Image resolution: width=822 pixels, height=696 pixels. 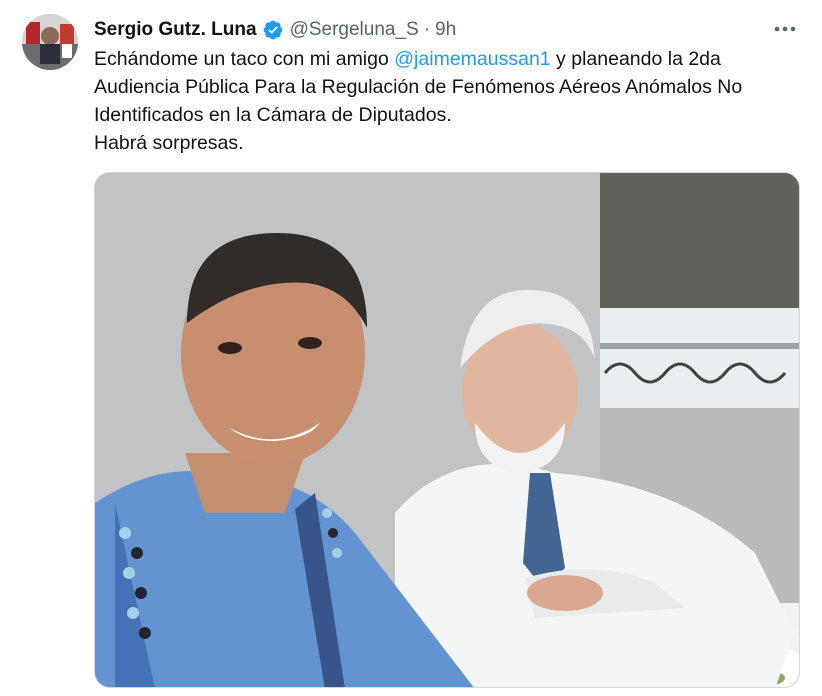 What do you see at coordinates (273, 115) in the screenshot?
I see `tweet-text-line-3: Identificados en la Cámara de Diputados.` at bounding box center [273, 115].